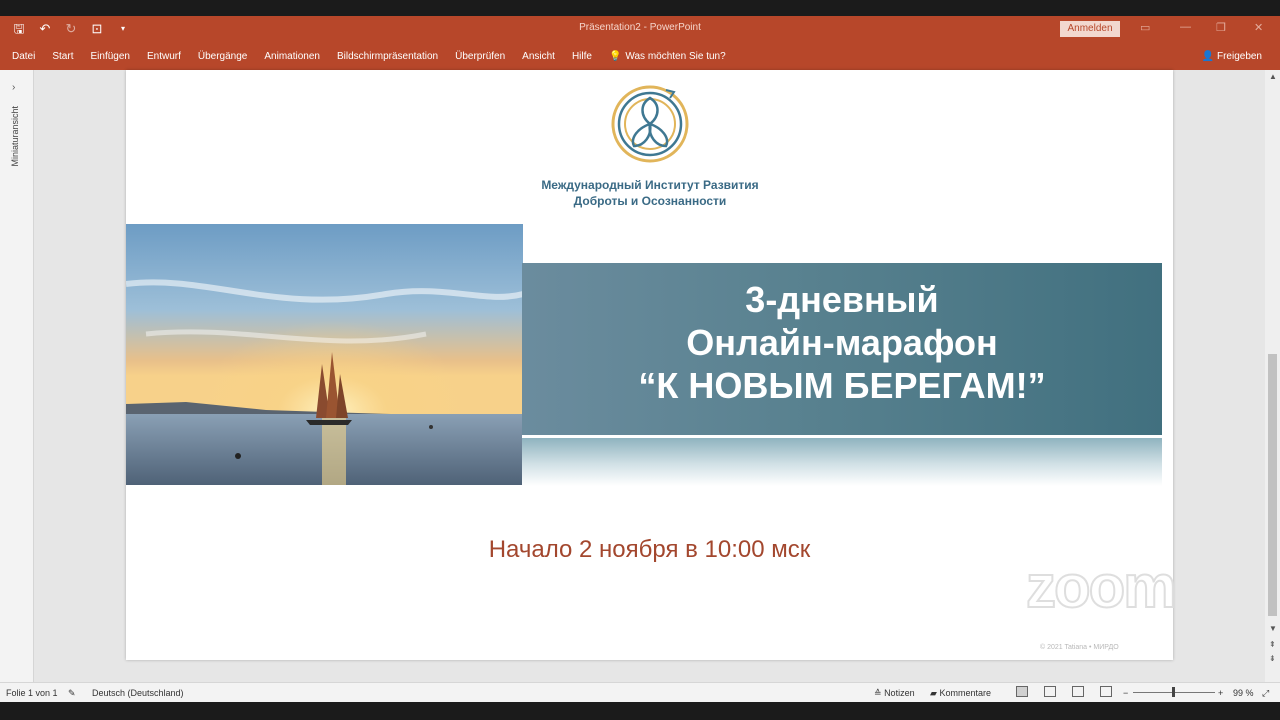 Image resolution: width=1280 pixels, height=720 pixels. I want to click on top-dark-strip, so click(640, 8).